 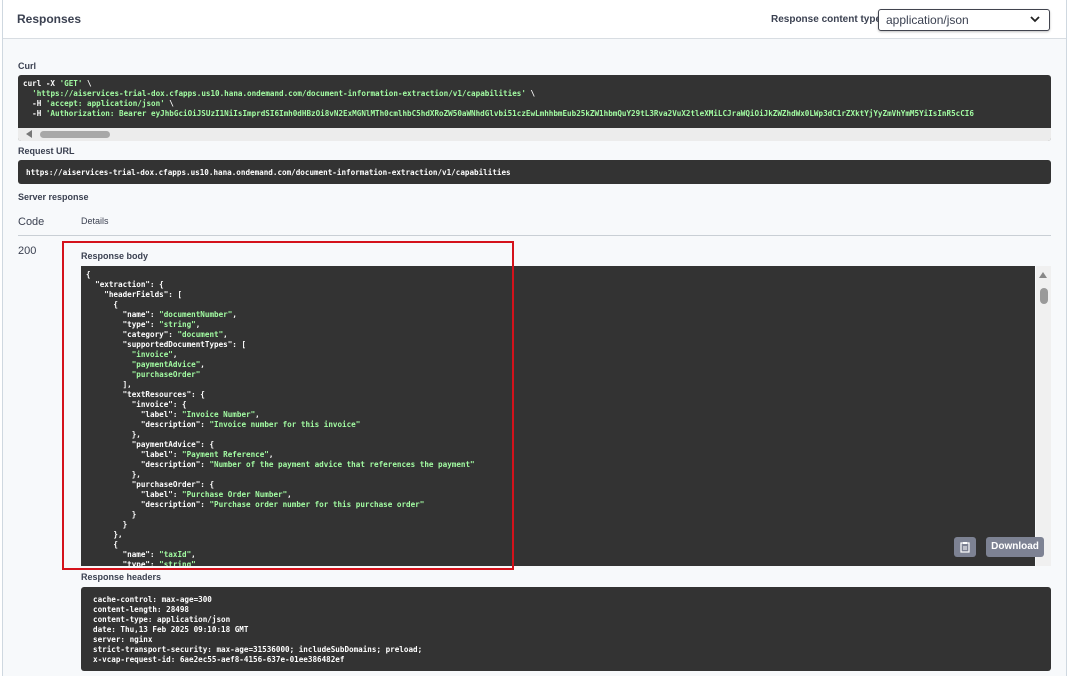 I want to click on content-type-value: application/json, so click(x=927, y=20).